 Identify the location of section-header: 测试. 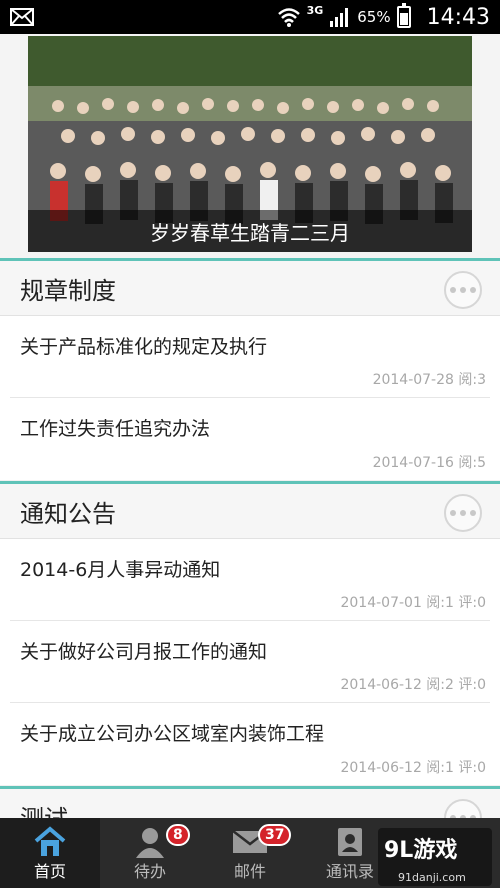
(250, 802).